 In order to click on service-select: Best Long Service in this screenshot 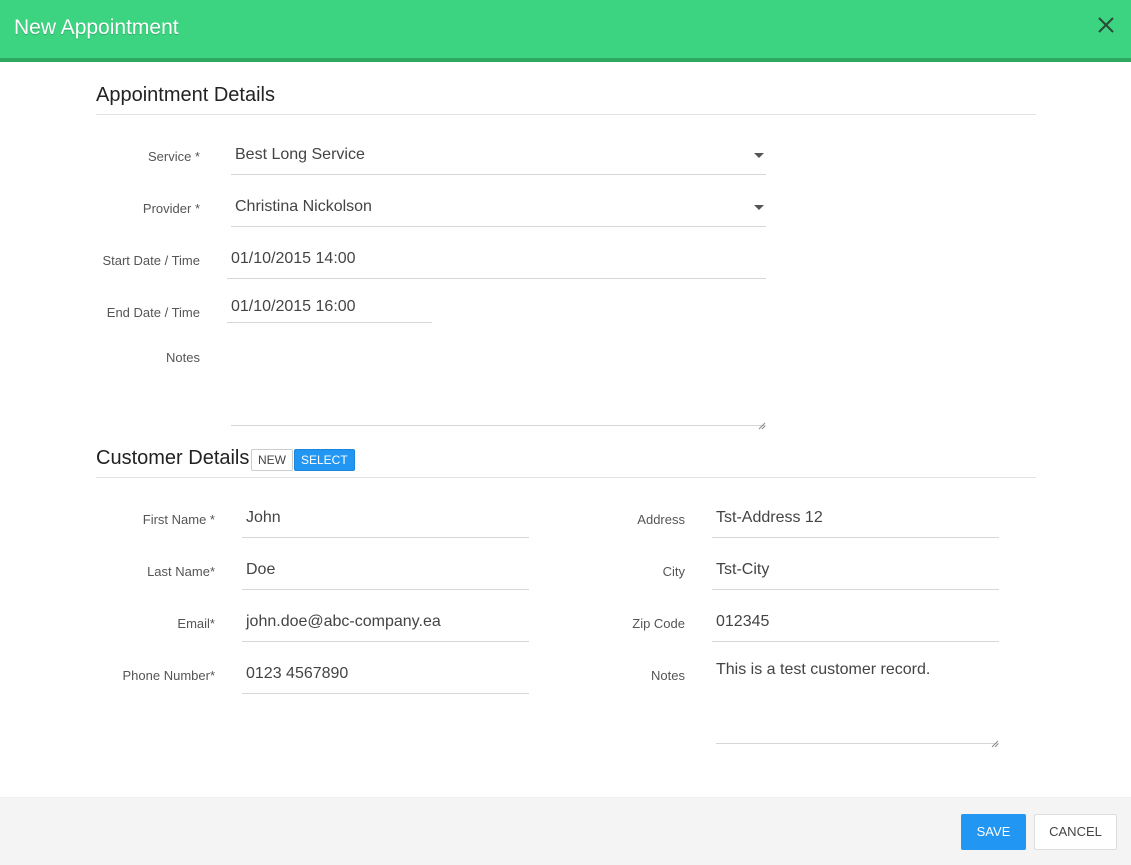, I will do `click(498, 155)`.